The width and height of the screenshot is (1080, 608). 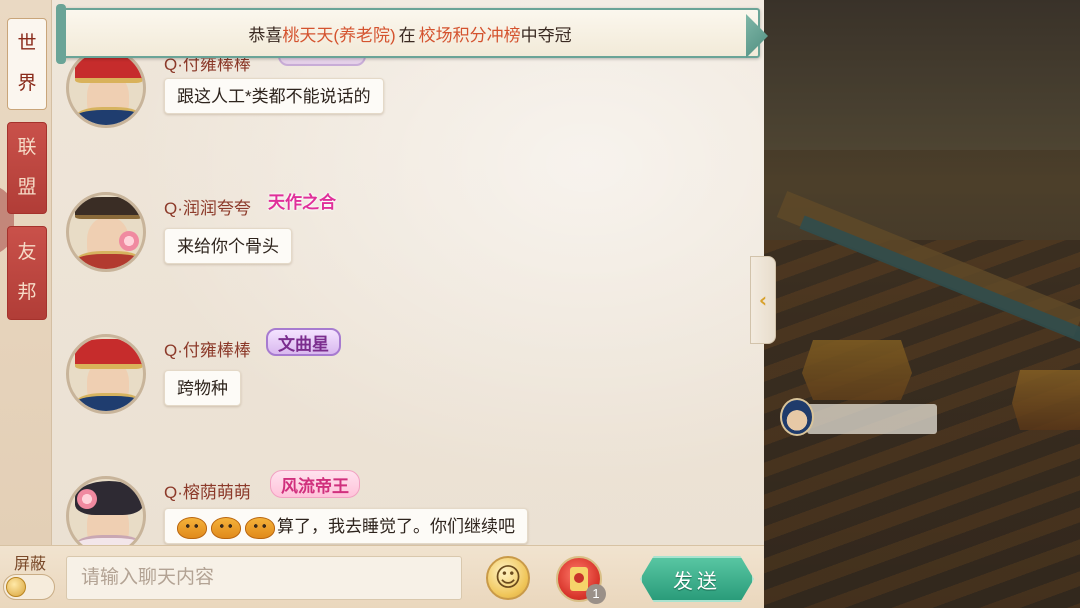 What do you see at coordinates (396, 526) in the screenshot?
I see `message-text: 算了，我去睡觉了。你们继续吧` at bounding box center [396, 526].